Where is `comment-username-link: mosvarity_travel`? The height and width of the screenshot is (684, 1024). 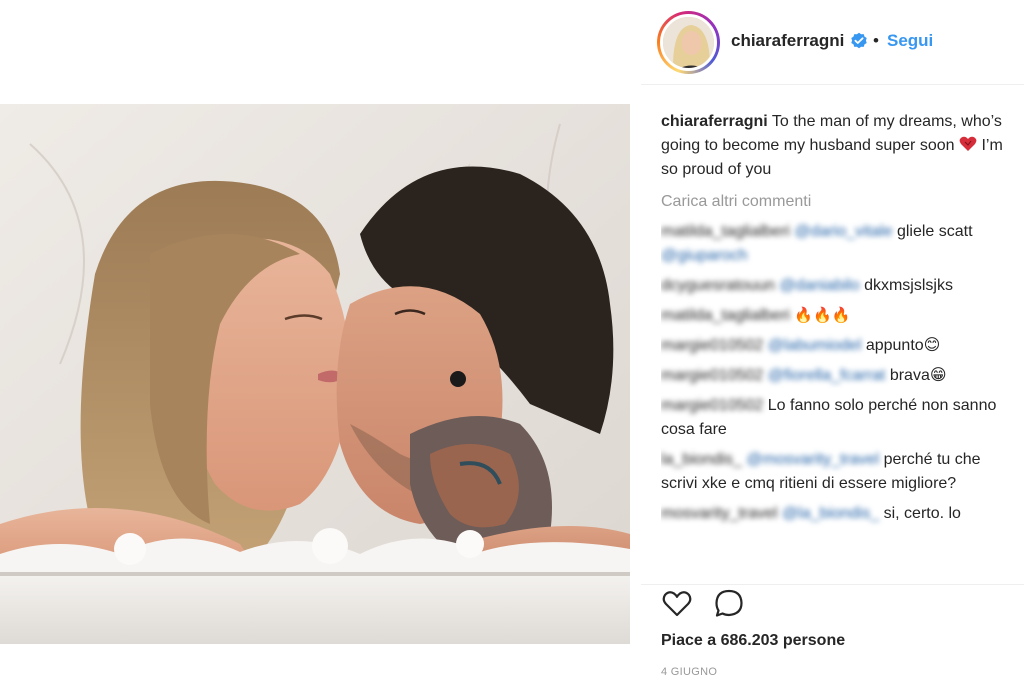
comment-username-link: mosvarity_travel is located at coordinates (719, 513).